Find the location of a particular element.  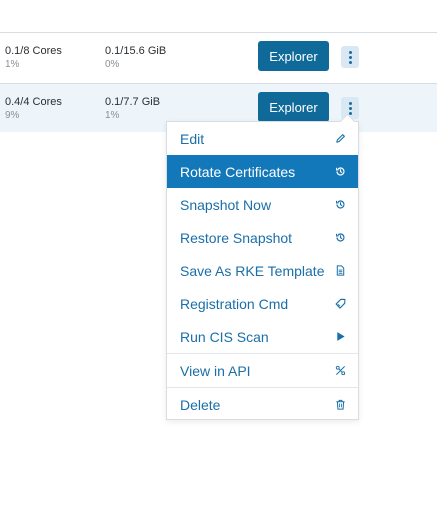

menu-item-run-cis-scan: Run CIS Scan is located at coordinates (262, 336).